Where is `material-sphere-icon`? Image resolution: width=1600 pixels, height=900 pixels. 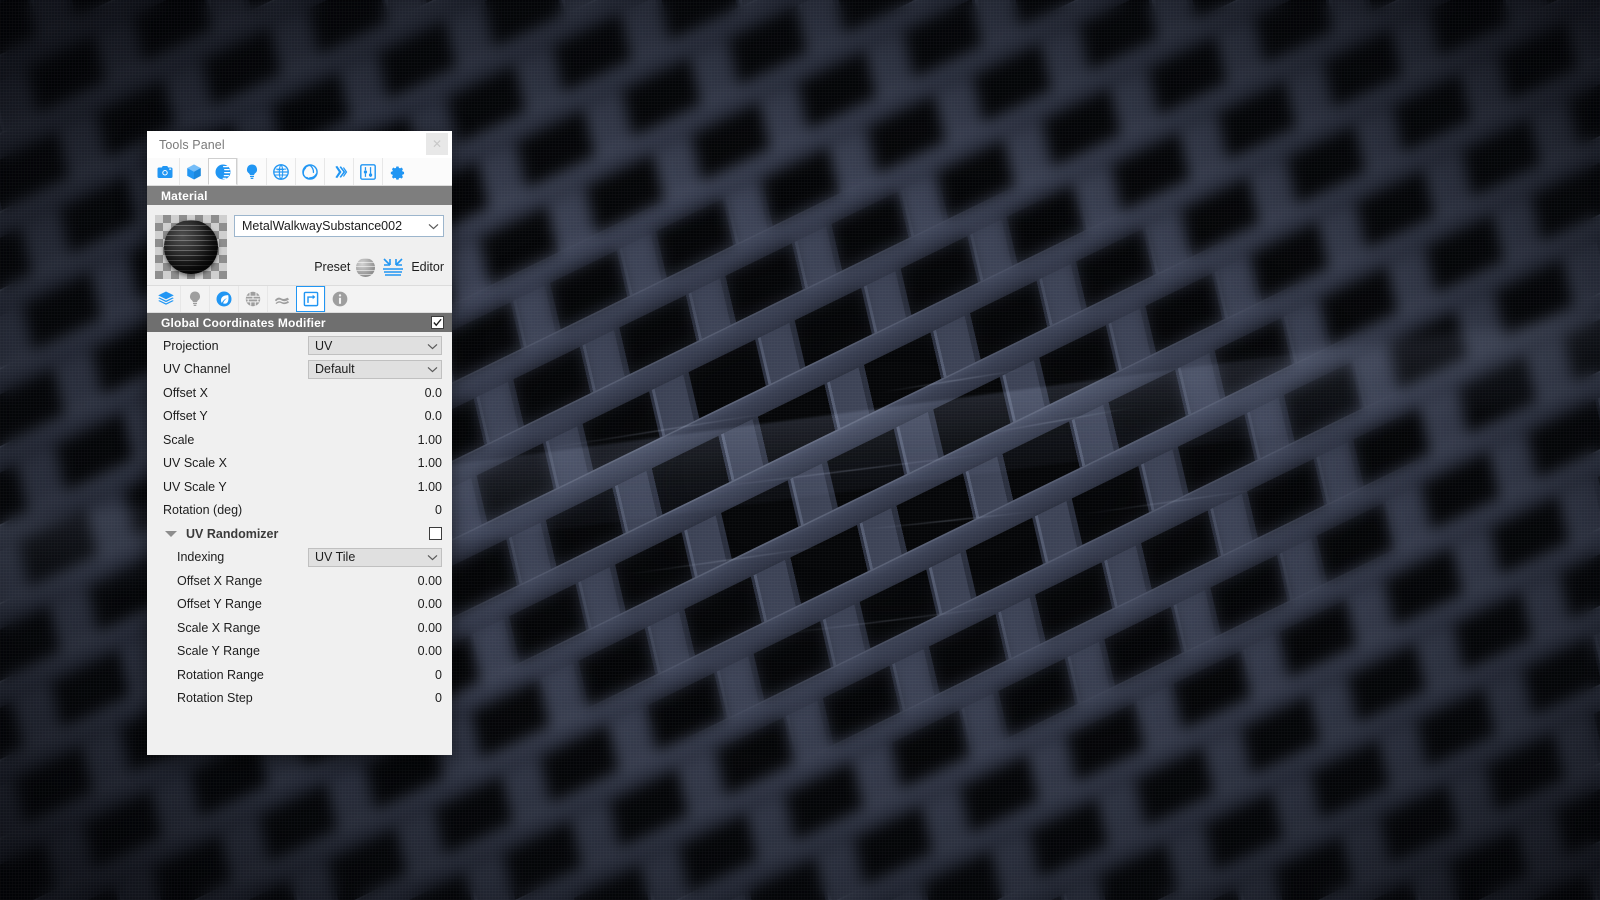 material-sphere-icon is located at coordinates (223, 172).